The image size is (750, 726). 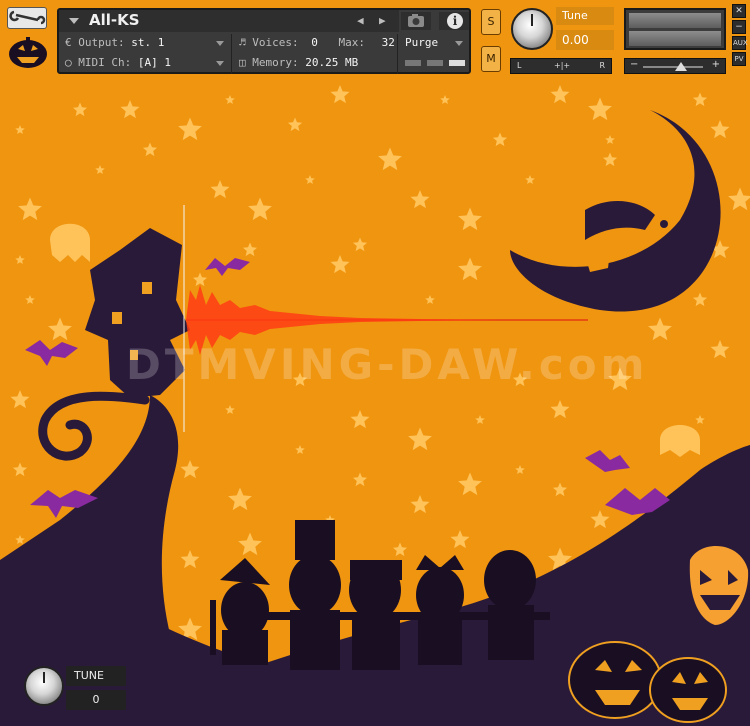 What do you see at coordinates (242, 62) in the screenshot?
I see `memory-icon: ◫` at bounding box center [242, 62].